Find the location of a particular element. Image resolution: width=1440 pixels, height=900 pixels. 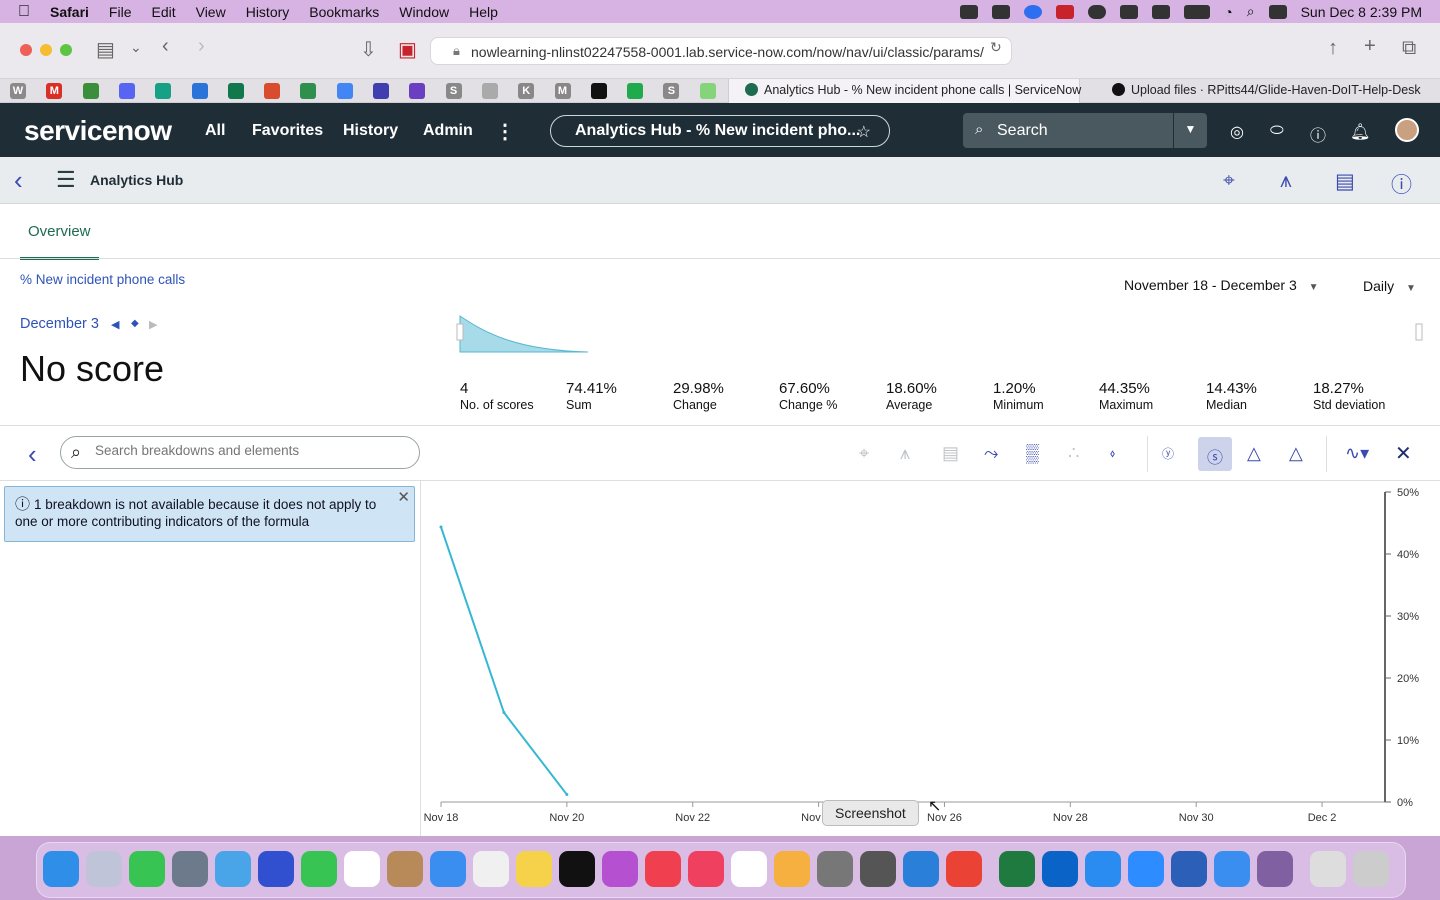

previous-date-icon: ◀ is located at coordinates (115, 324).